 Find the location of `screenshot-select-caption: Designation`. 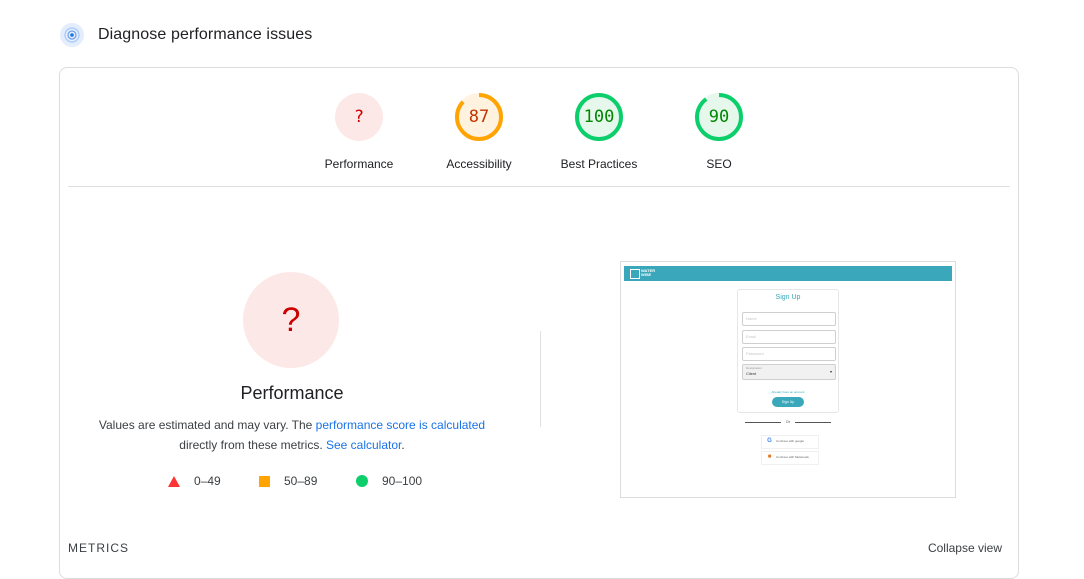

screenshot-select-caption: Designation is located at coordinates (754, 368).